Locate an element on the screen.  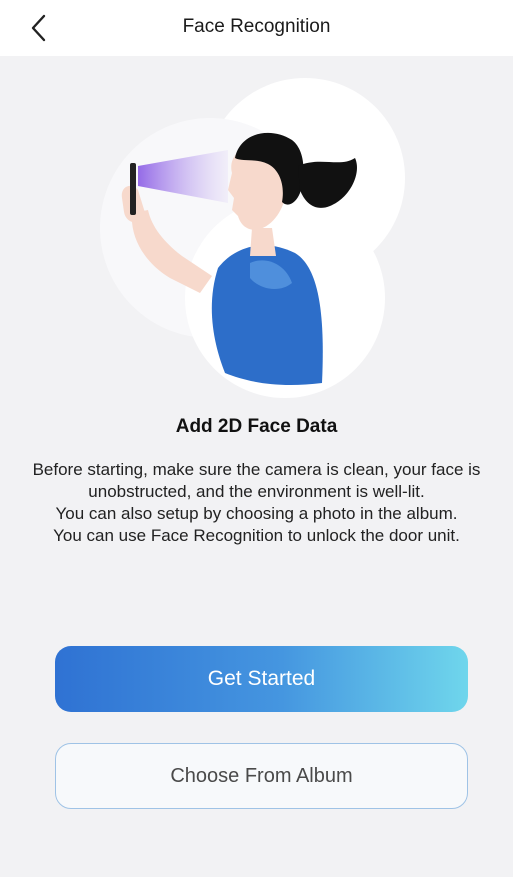
section-heading: Add 2D Face Data is located at coordinates (256, 426).